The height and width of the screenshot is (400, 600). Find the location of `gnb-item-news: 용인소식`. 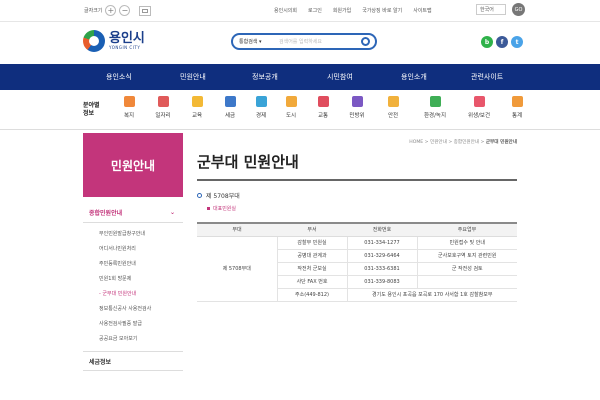

gnb-item-news: 용인소식 is located at coordinates (119, 77).